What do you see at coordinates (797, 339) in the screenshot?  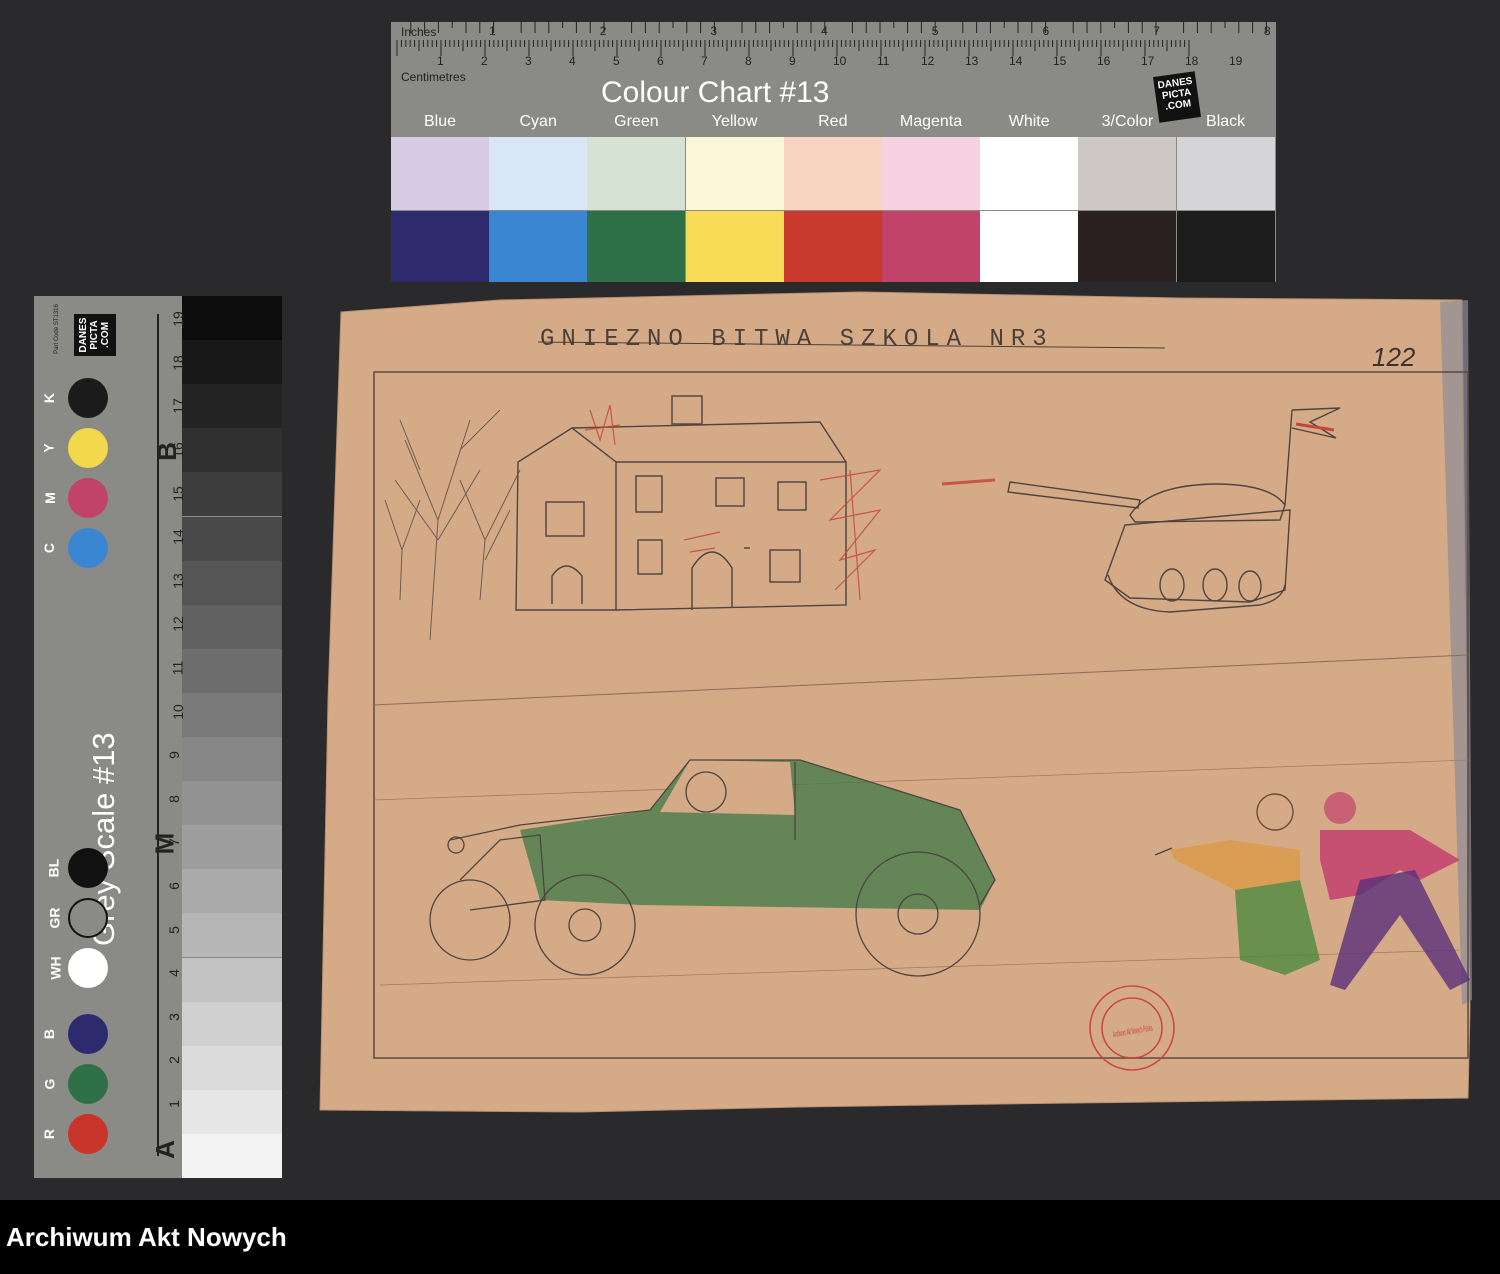 I see `drawing-title: GNIEZNO BITWA SZKOLA NR3` at bounding box center [797, 339].